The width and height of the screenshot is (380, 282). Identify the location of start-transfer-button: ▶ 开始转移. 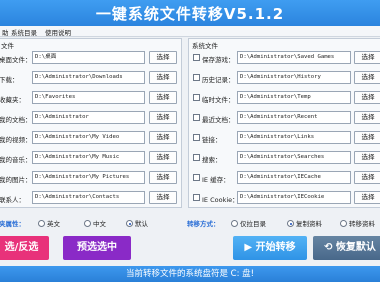
(270, 248).